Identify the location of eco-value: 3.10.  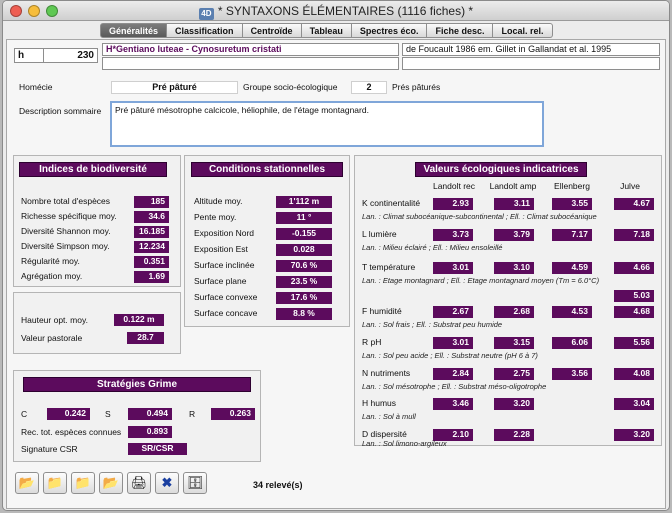
(514, 268).